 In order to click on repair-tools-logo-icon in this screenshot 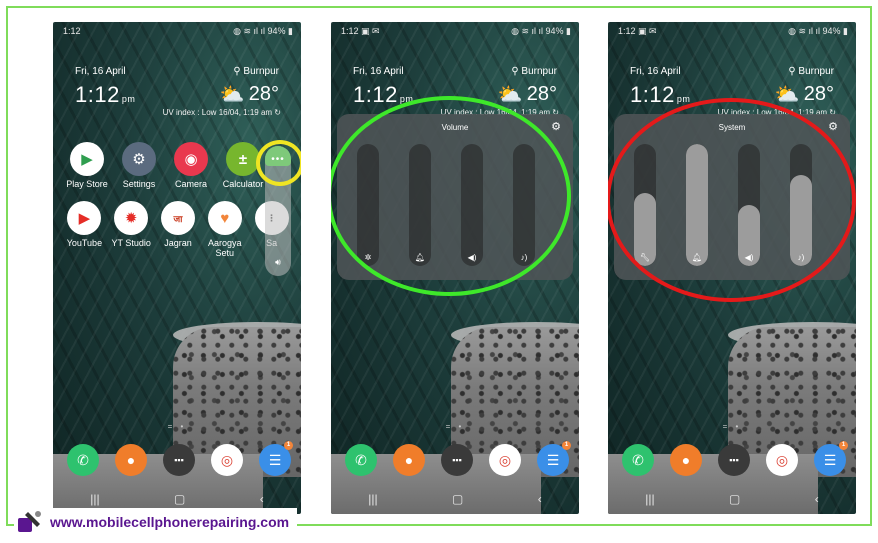, I will do `click(29, 522)`.